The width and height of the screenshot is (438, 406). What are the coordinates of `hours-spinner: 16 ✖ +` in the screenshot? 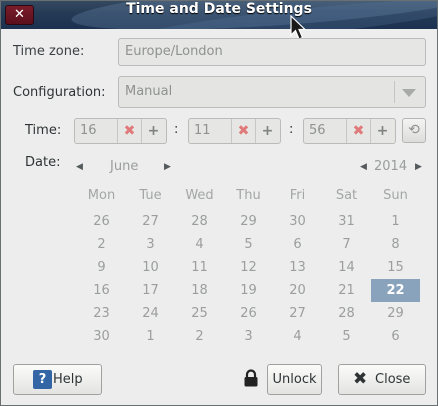 It's located at (120, 131).